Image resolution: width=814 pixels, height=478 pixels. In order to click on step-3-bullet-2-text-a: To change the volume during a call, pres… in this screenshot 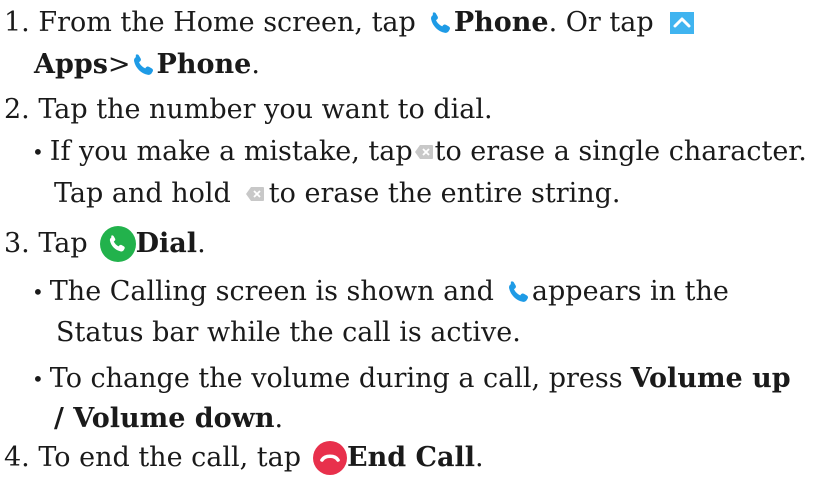, I will do `click(336, 378)`.